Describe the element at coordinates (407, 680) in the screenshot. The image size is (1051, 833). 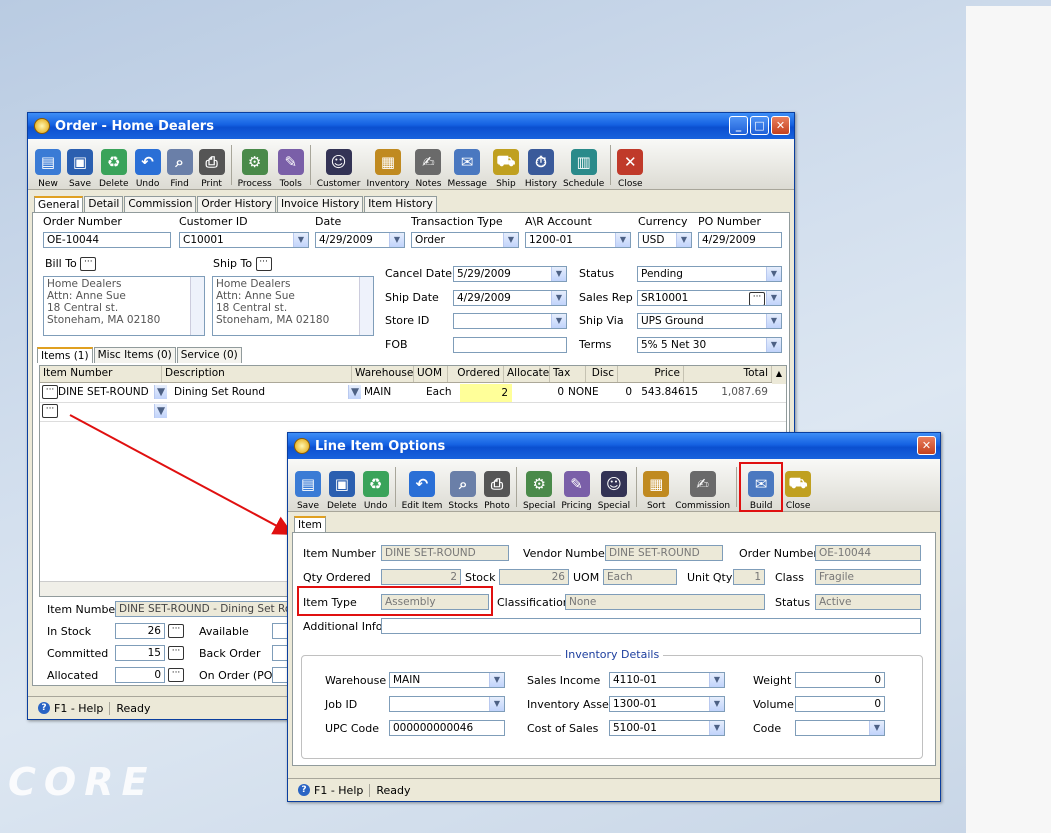
I see `warehouse-value: MAIN` at that location.